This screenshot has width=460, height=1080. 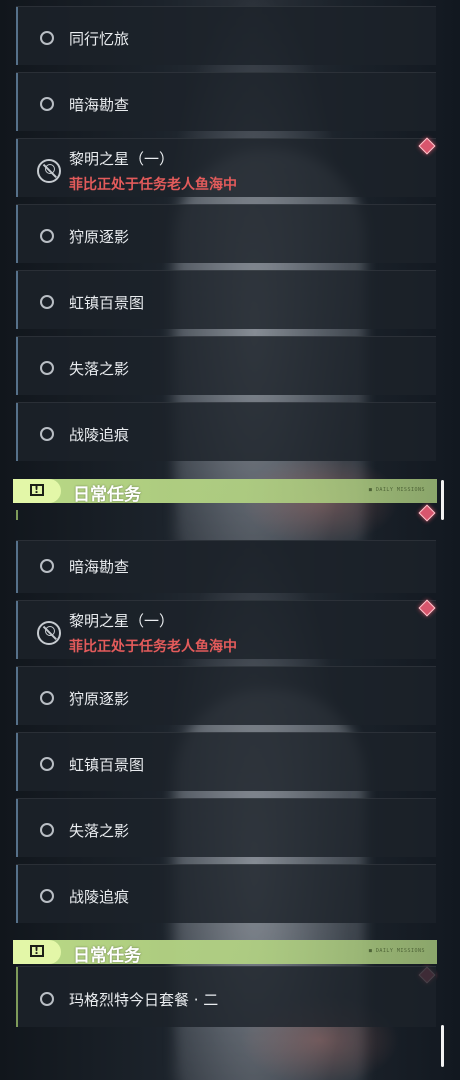 I want to click on quest-item-5: 战陵追痕, so click(x=226, y=893).